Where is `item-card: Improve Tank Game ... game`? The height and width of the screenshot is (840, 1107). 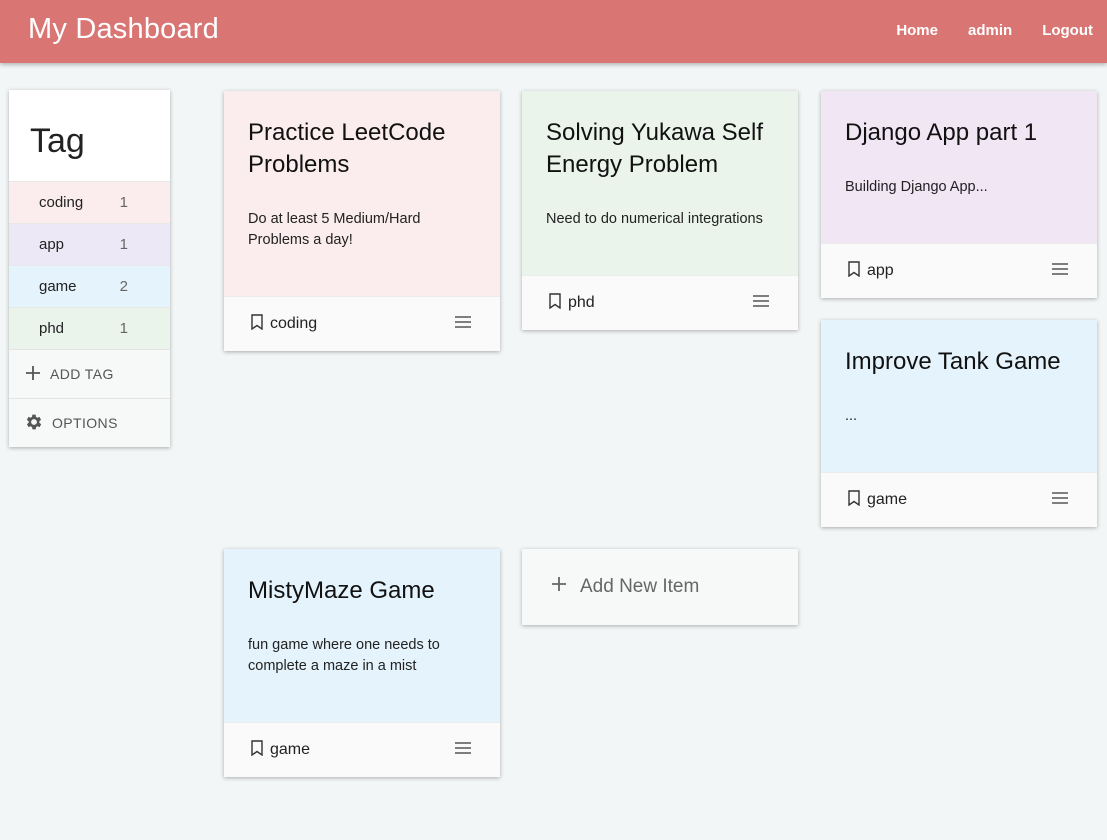
item-card: Improve Tank Game ... game is located at coordinates (959, 423).